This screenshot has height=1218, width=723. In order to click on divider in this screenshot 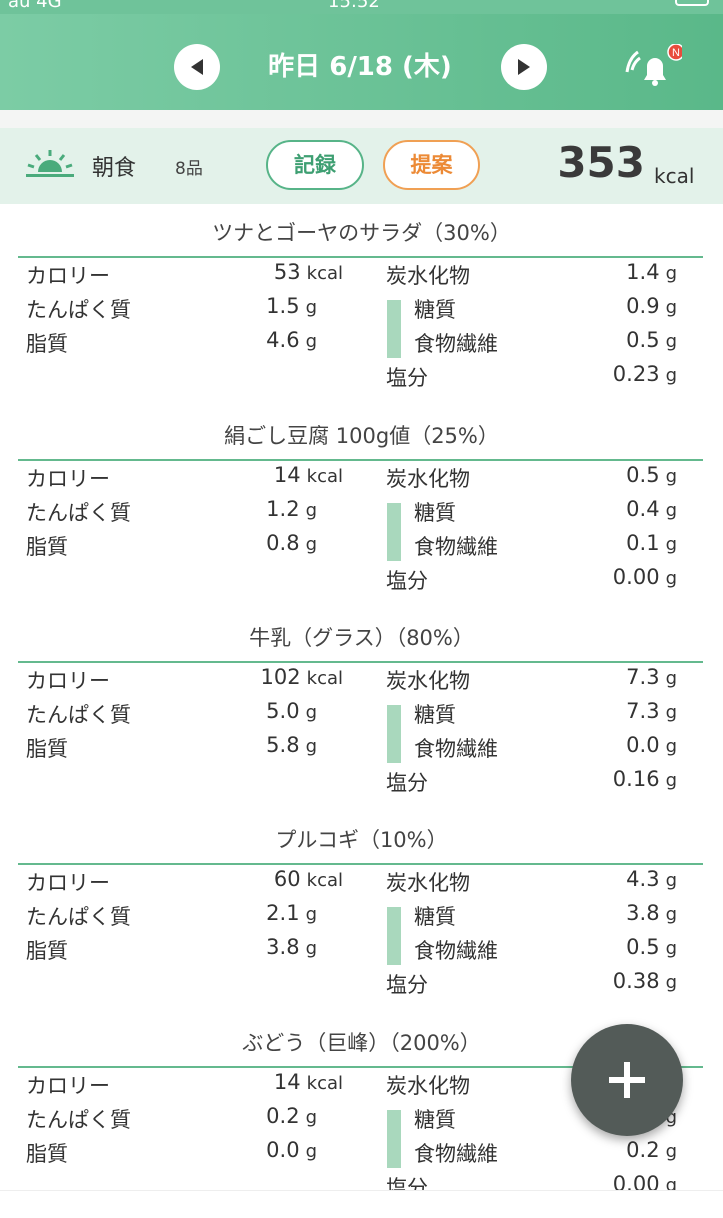, I will do `click(361, 119)`.